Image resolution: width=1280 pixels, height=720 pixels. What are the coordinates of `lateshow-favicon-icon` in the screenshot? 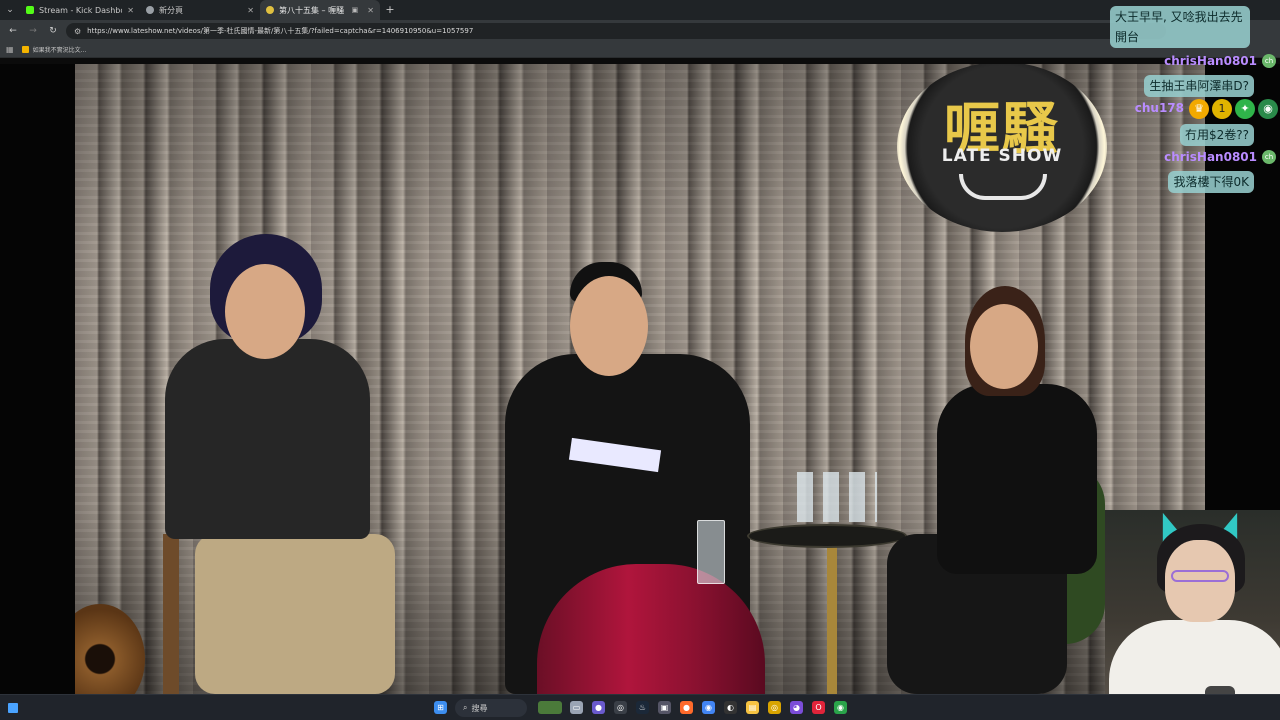 It's located at (270, 10).